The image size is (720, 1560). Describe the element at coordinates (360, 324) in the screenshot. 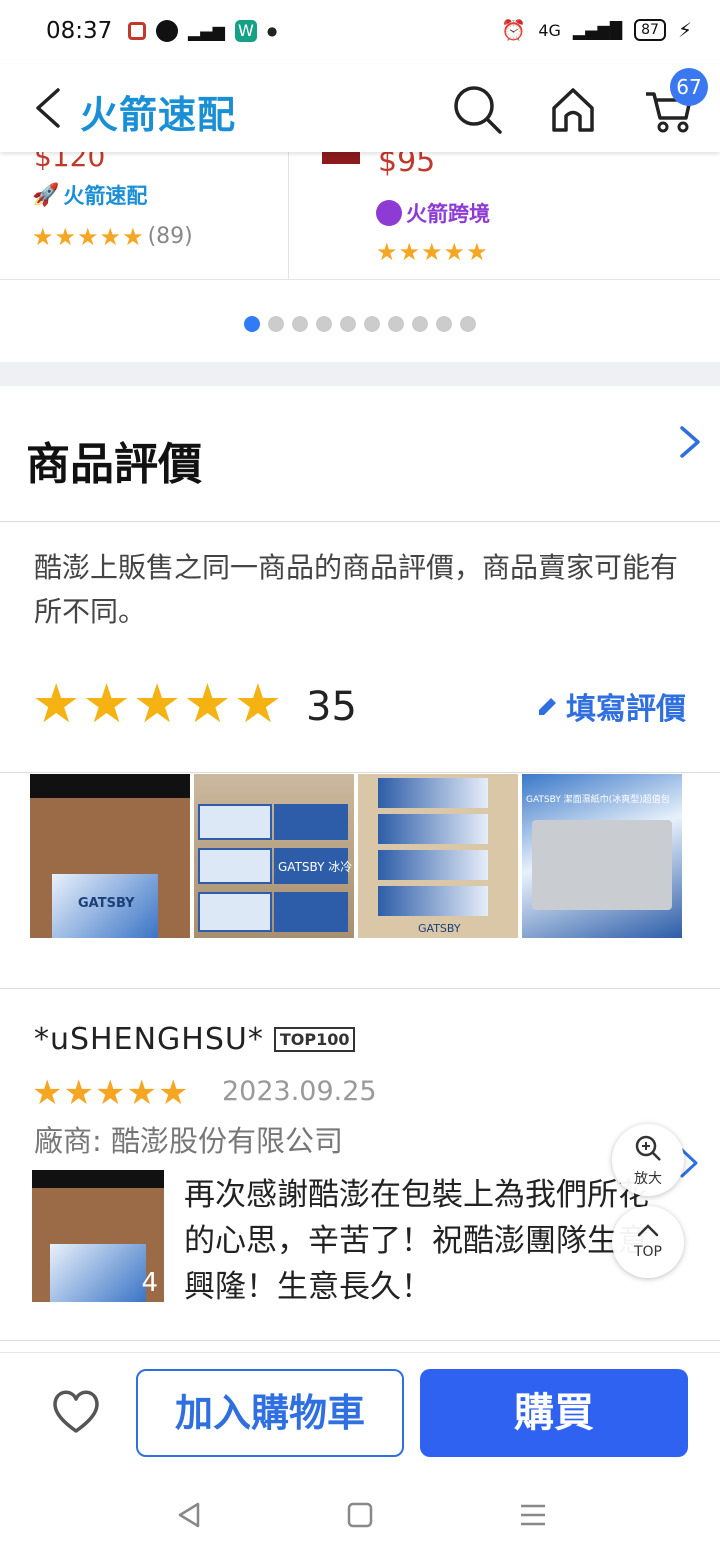

I see `carousel-pagination` at that location.